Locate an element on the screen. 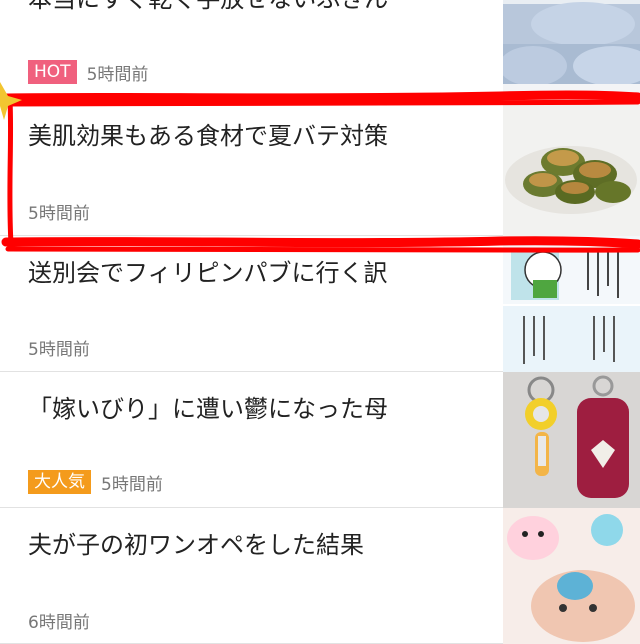 Image resolution: width=640 pixels, height=644 pixels. article-title: 美肌効果もある食材で夏バテ対策 is located at coordinates (258, 136).